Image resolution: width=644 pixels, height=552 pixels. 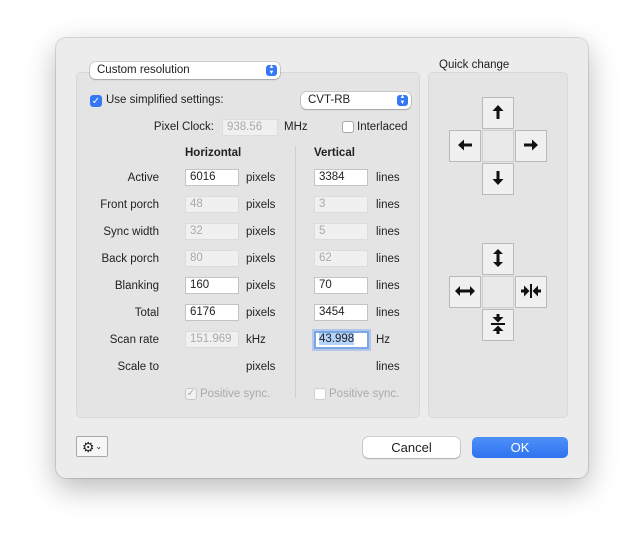 I want to click on arrow-right-icon, so click(x=531, y=146).